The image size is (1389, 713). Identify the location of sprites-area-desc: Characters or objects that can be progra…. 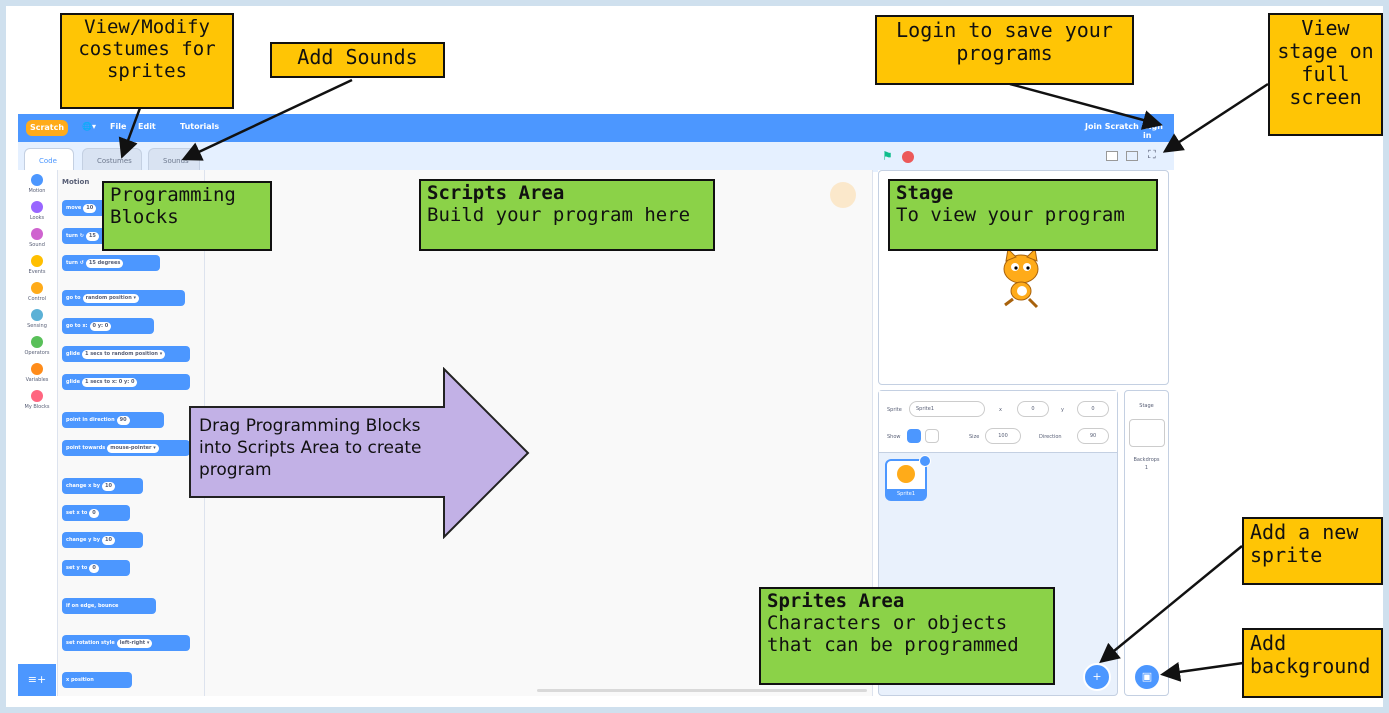
(893, 633).